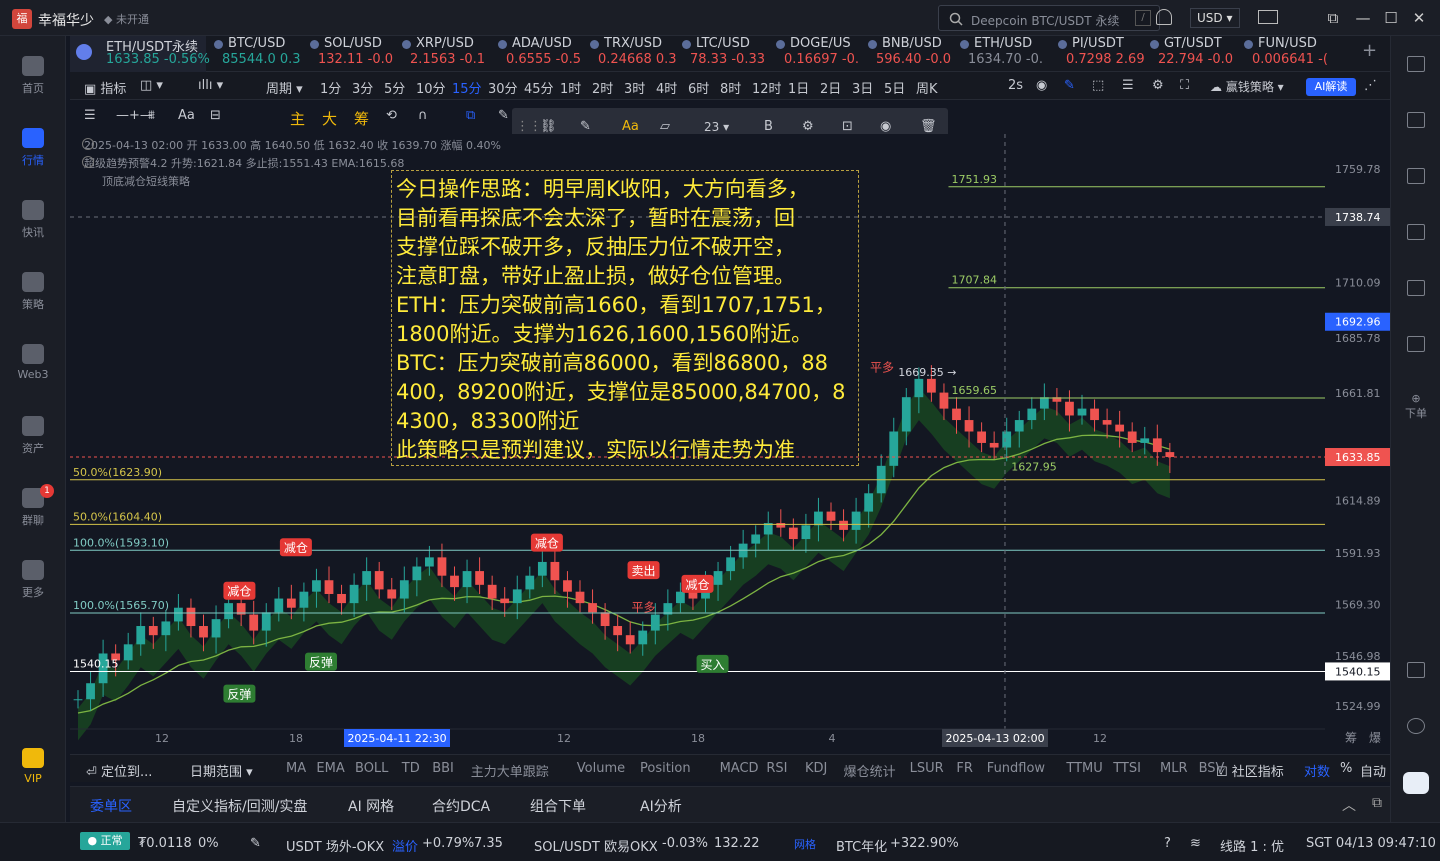 The width and height of the screenshot is (1440, 861). What do you see at coordinates (1373, 770) in the screenshot?
I see `auto-toggle: 自动` at bounding box center [1373, 770].